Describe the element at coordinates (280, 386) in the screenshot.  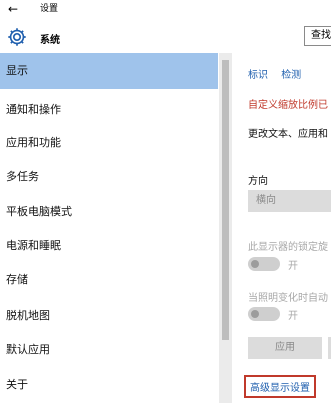
I see `advanced-display-settings-link: 高级显示设置` at that location.